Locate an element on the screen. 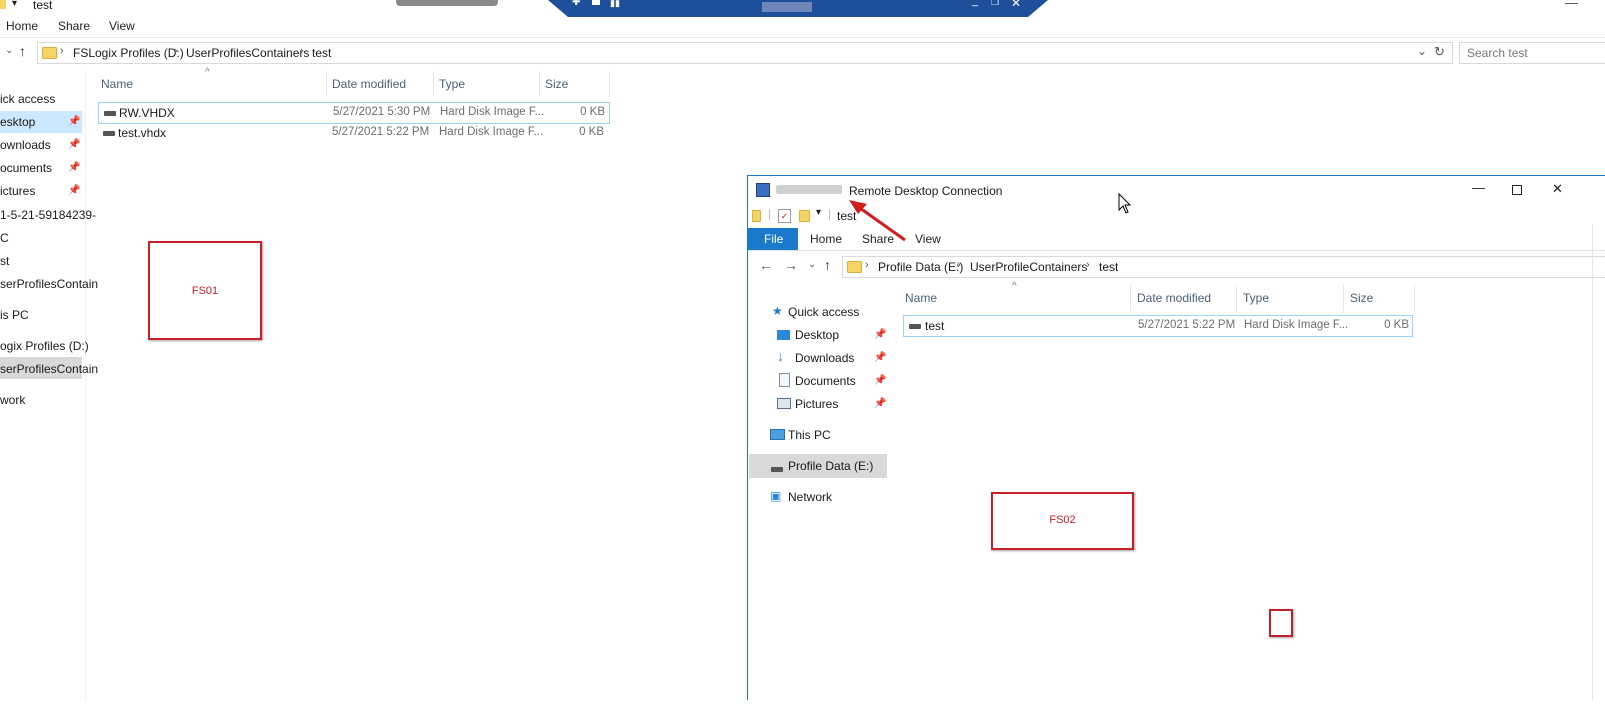  nav-item-fslogix-drive: ogix Profiles (D:) is located at coordinates (44, 346).